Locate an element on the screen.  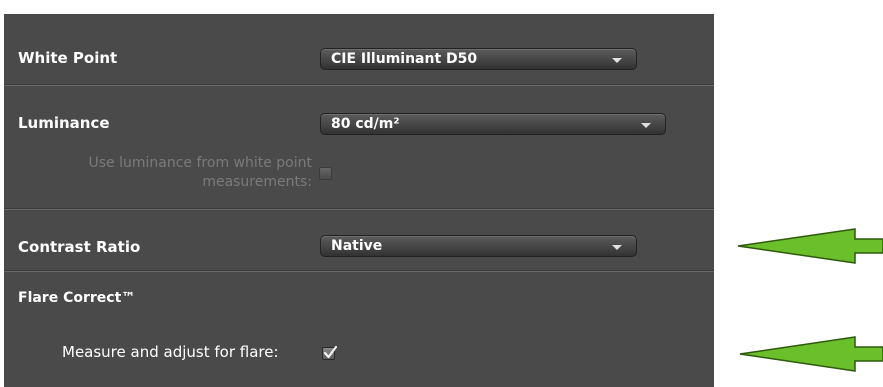
luminance-dropdown: 80 cd/m² is located at coordinates (493, 124).